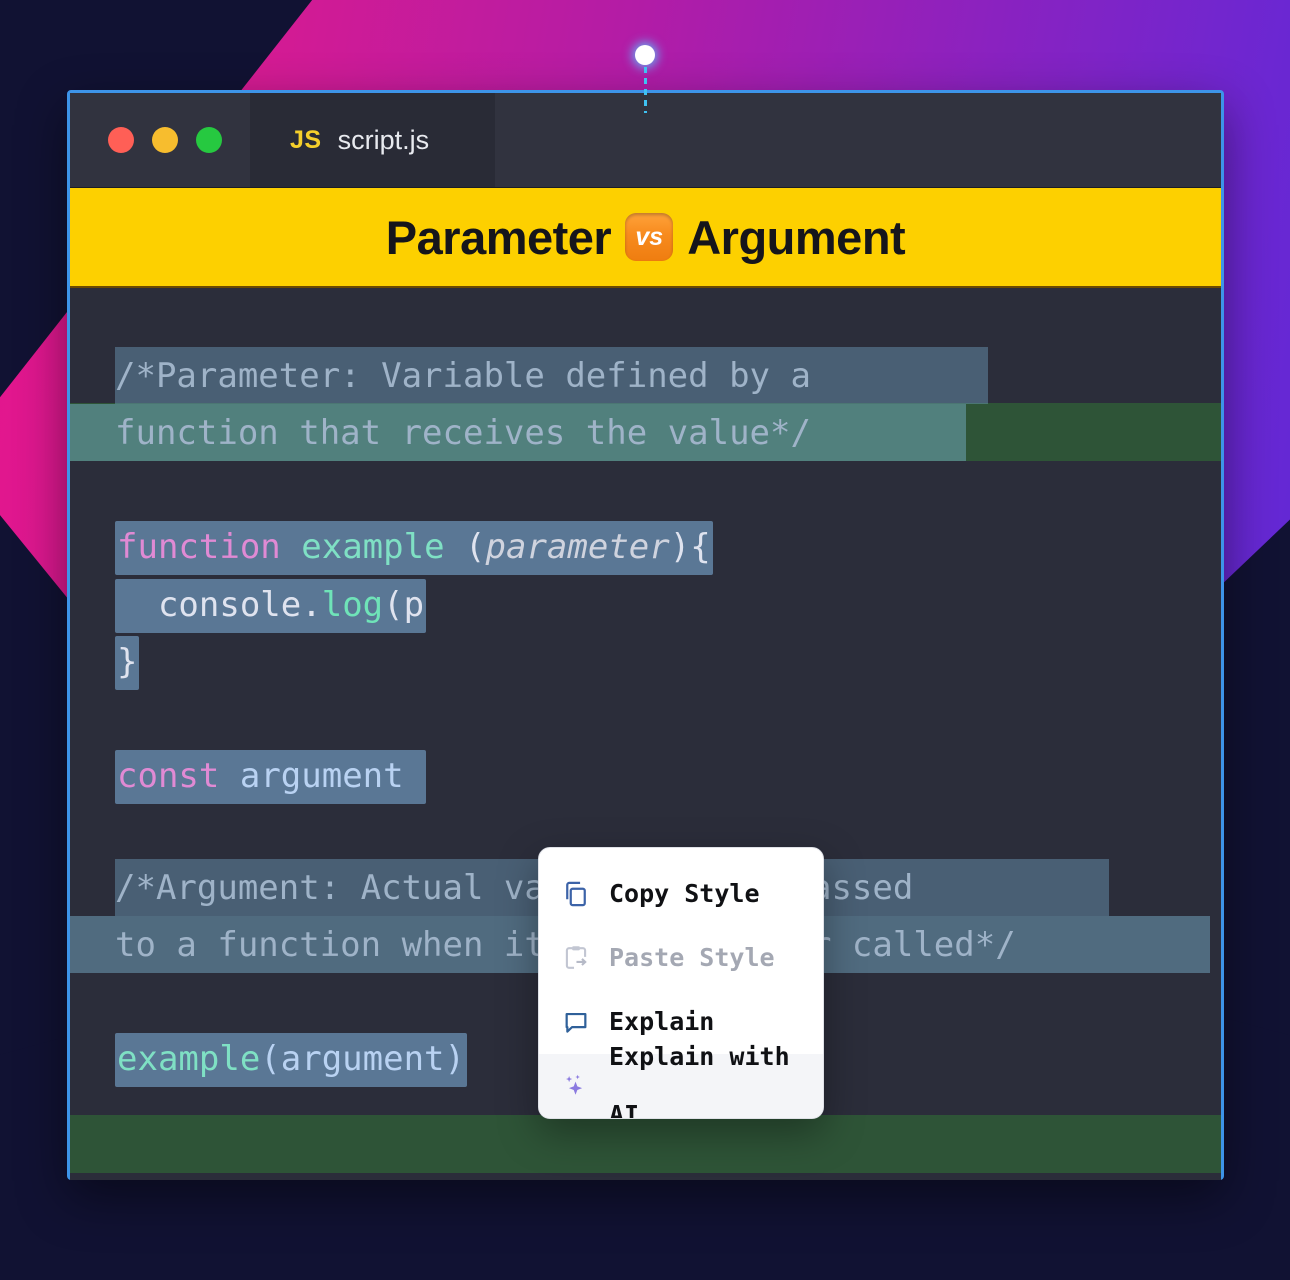  What do you see at coordinates (463, 376) in the screenshot?
I see `code-line-comment-1a: /*Parameter: Variable defined by a` at bounding box center [463, 376].